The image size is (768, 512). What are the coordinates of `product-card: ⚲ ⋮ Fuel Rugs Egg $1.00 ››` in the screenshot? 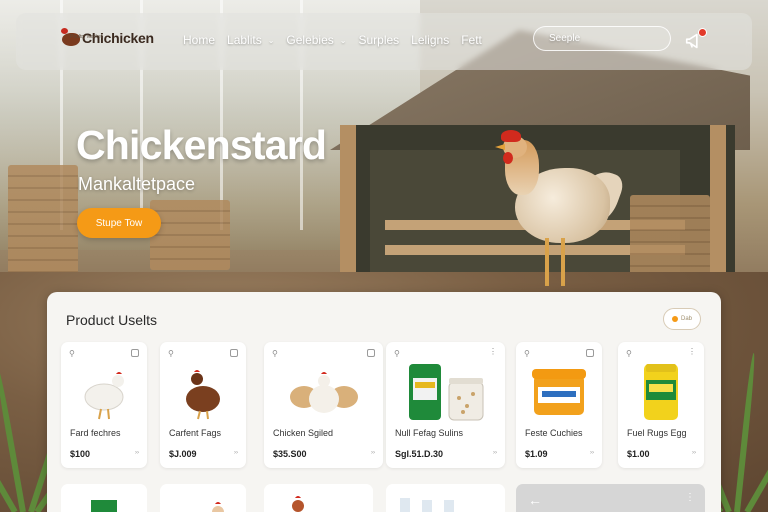 It's located at (661, 405).